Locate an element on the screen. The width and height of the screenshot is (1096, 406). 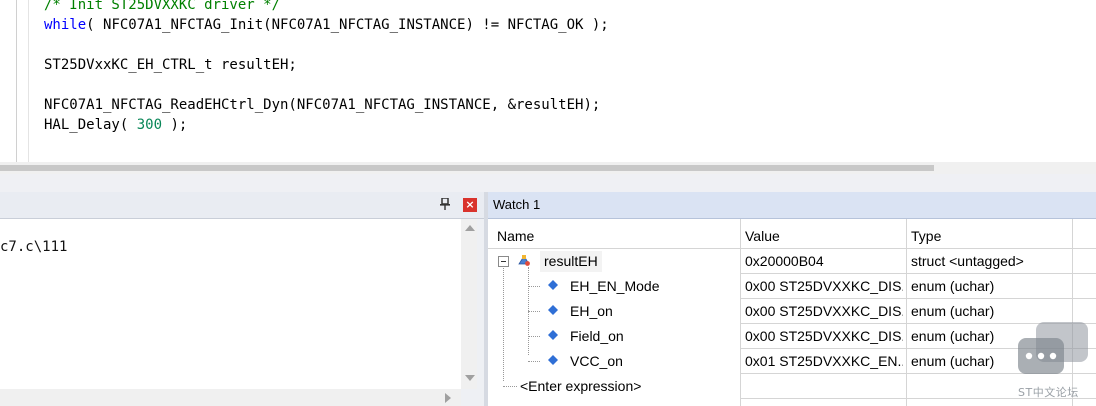
collapse-toggle-icon is located at coordinates (503, 261).